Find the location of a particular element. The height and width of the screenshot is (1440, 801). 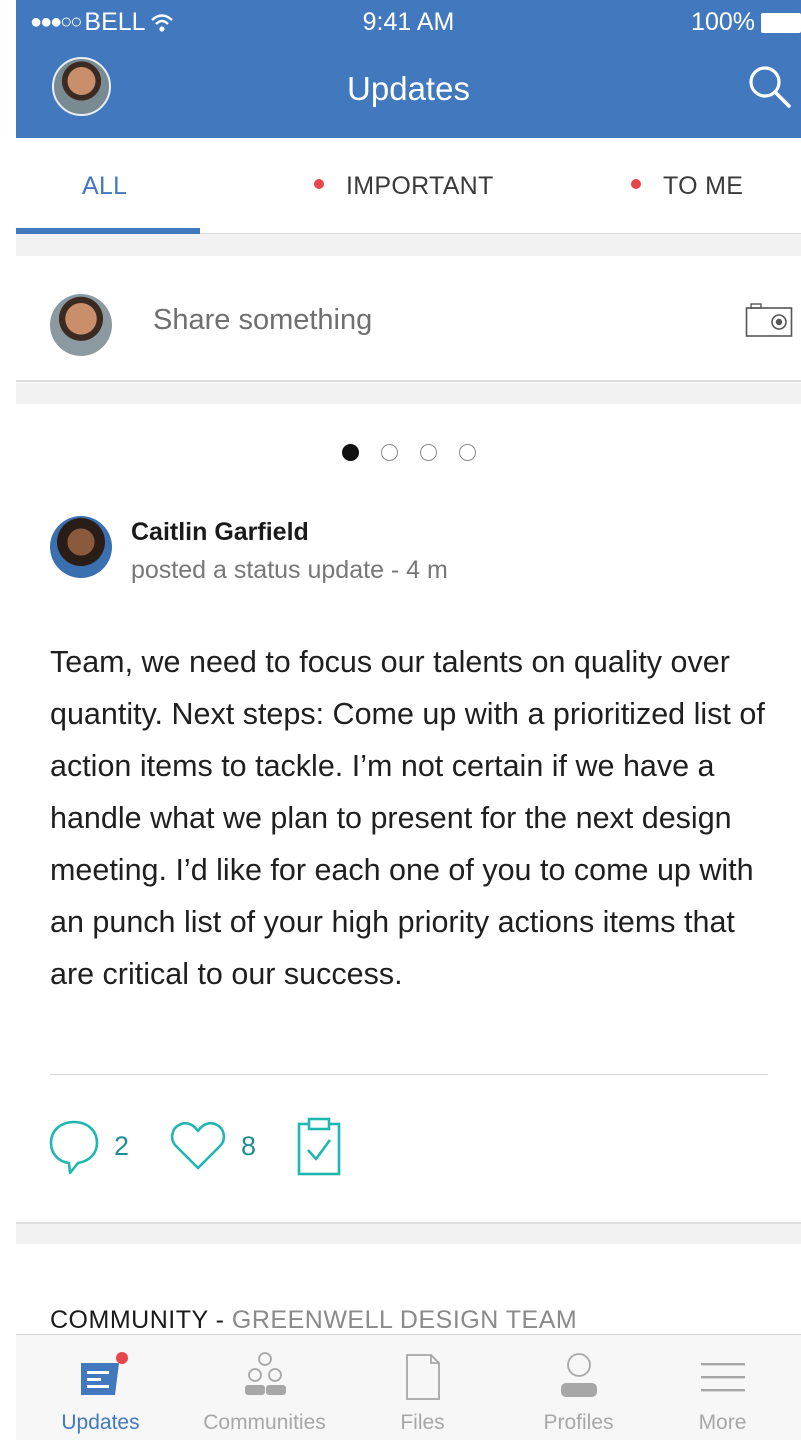

like-button: 8 is located at coordinates (212, 1146).